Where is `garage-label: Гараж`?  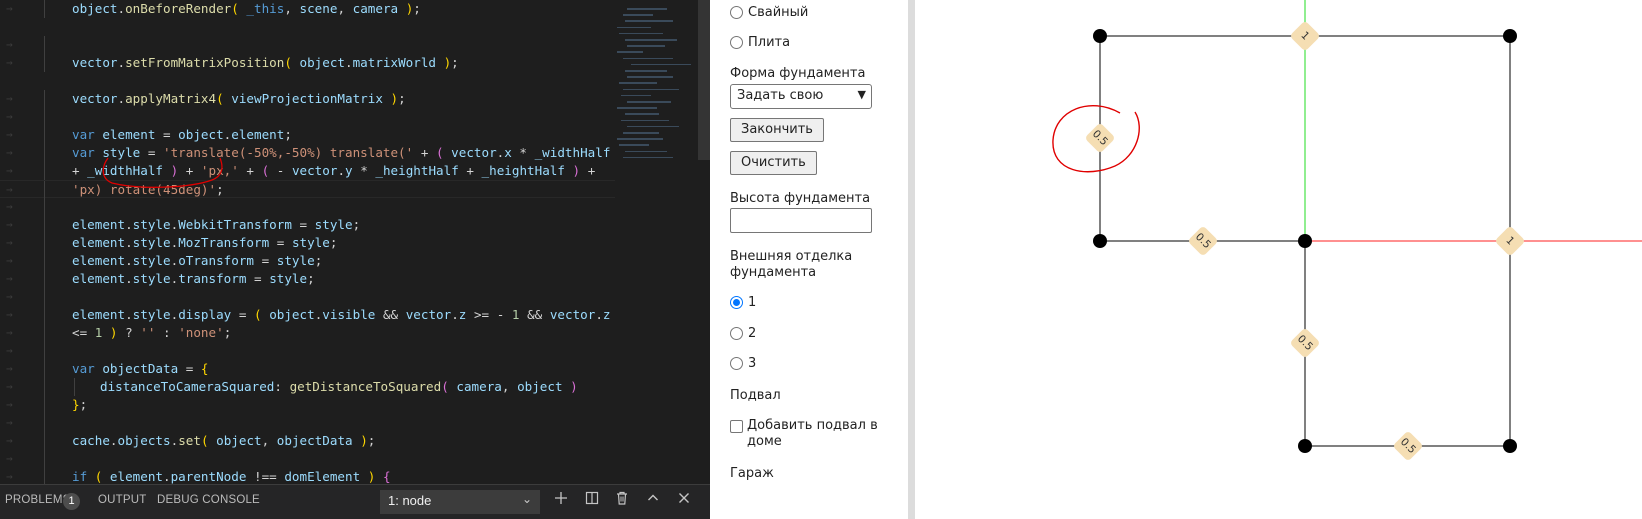 garage-label: Гараж is located at coordinates (752, 473).